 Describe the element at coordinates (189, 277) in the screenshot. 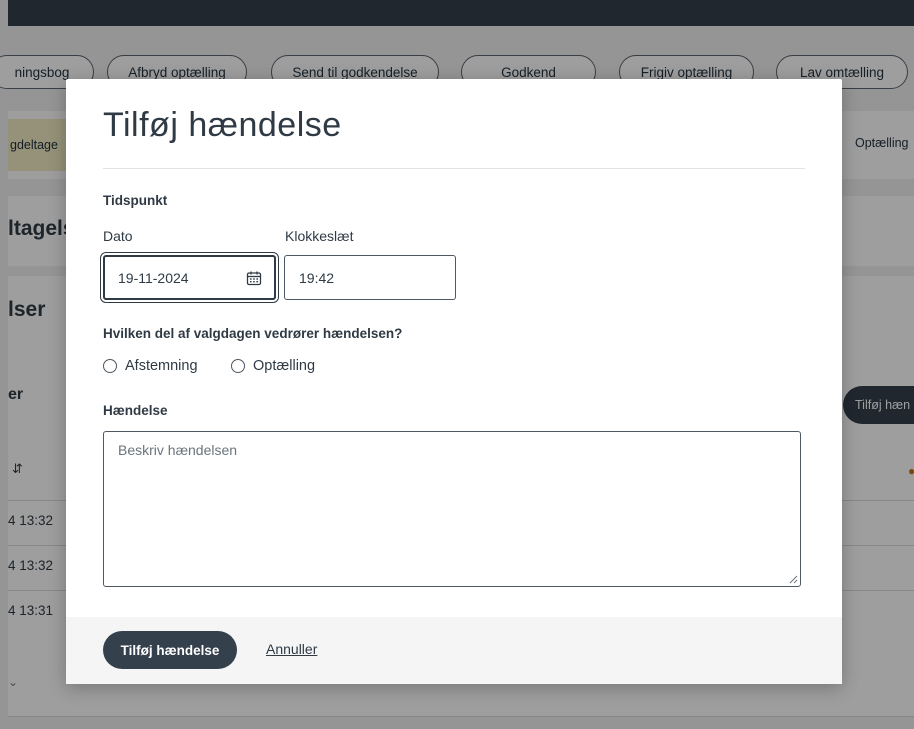

I see `date-input: 19-11-2024` at that location.